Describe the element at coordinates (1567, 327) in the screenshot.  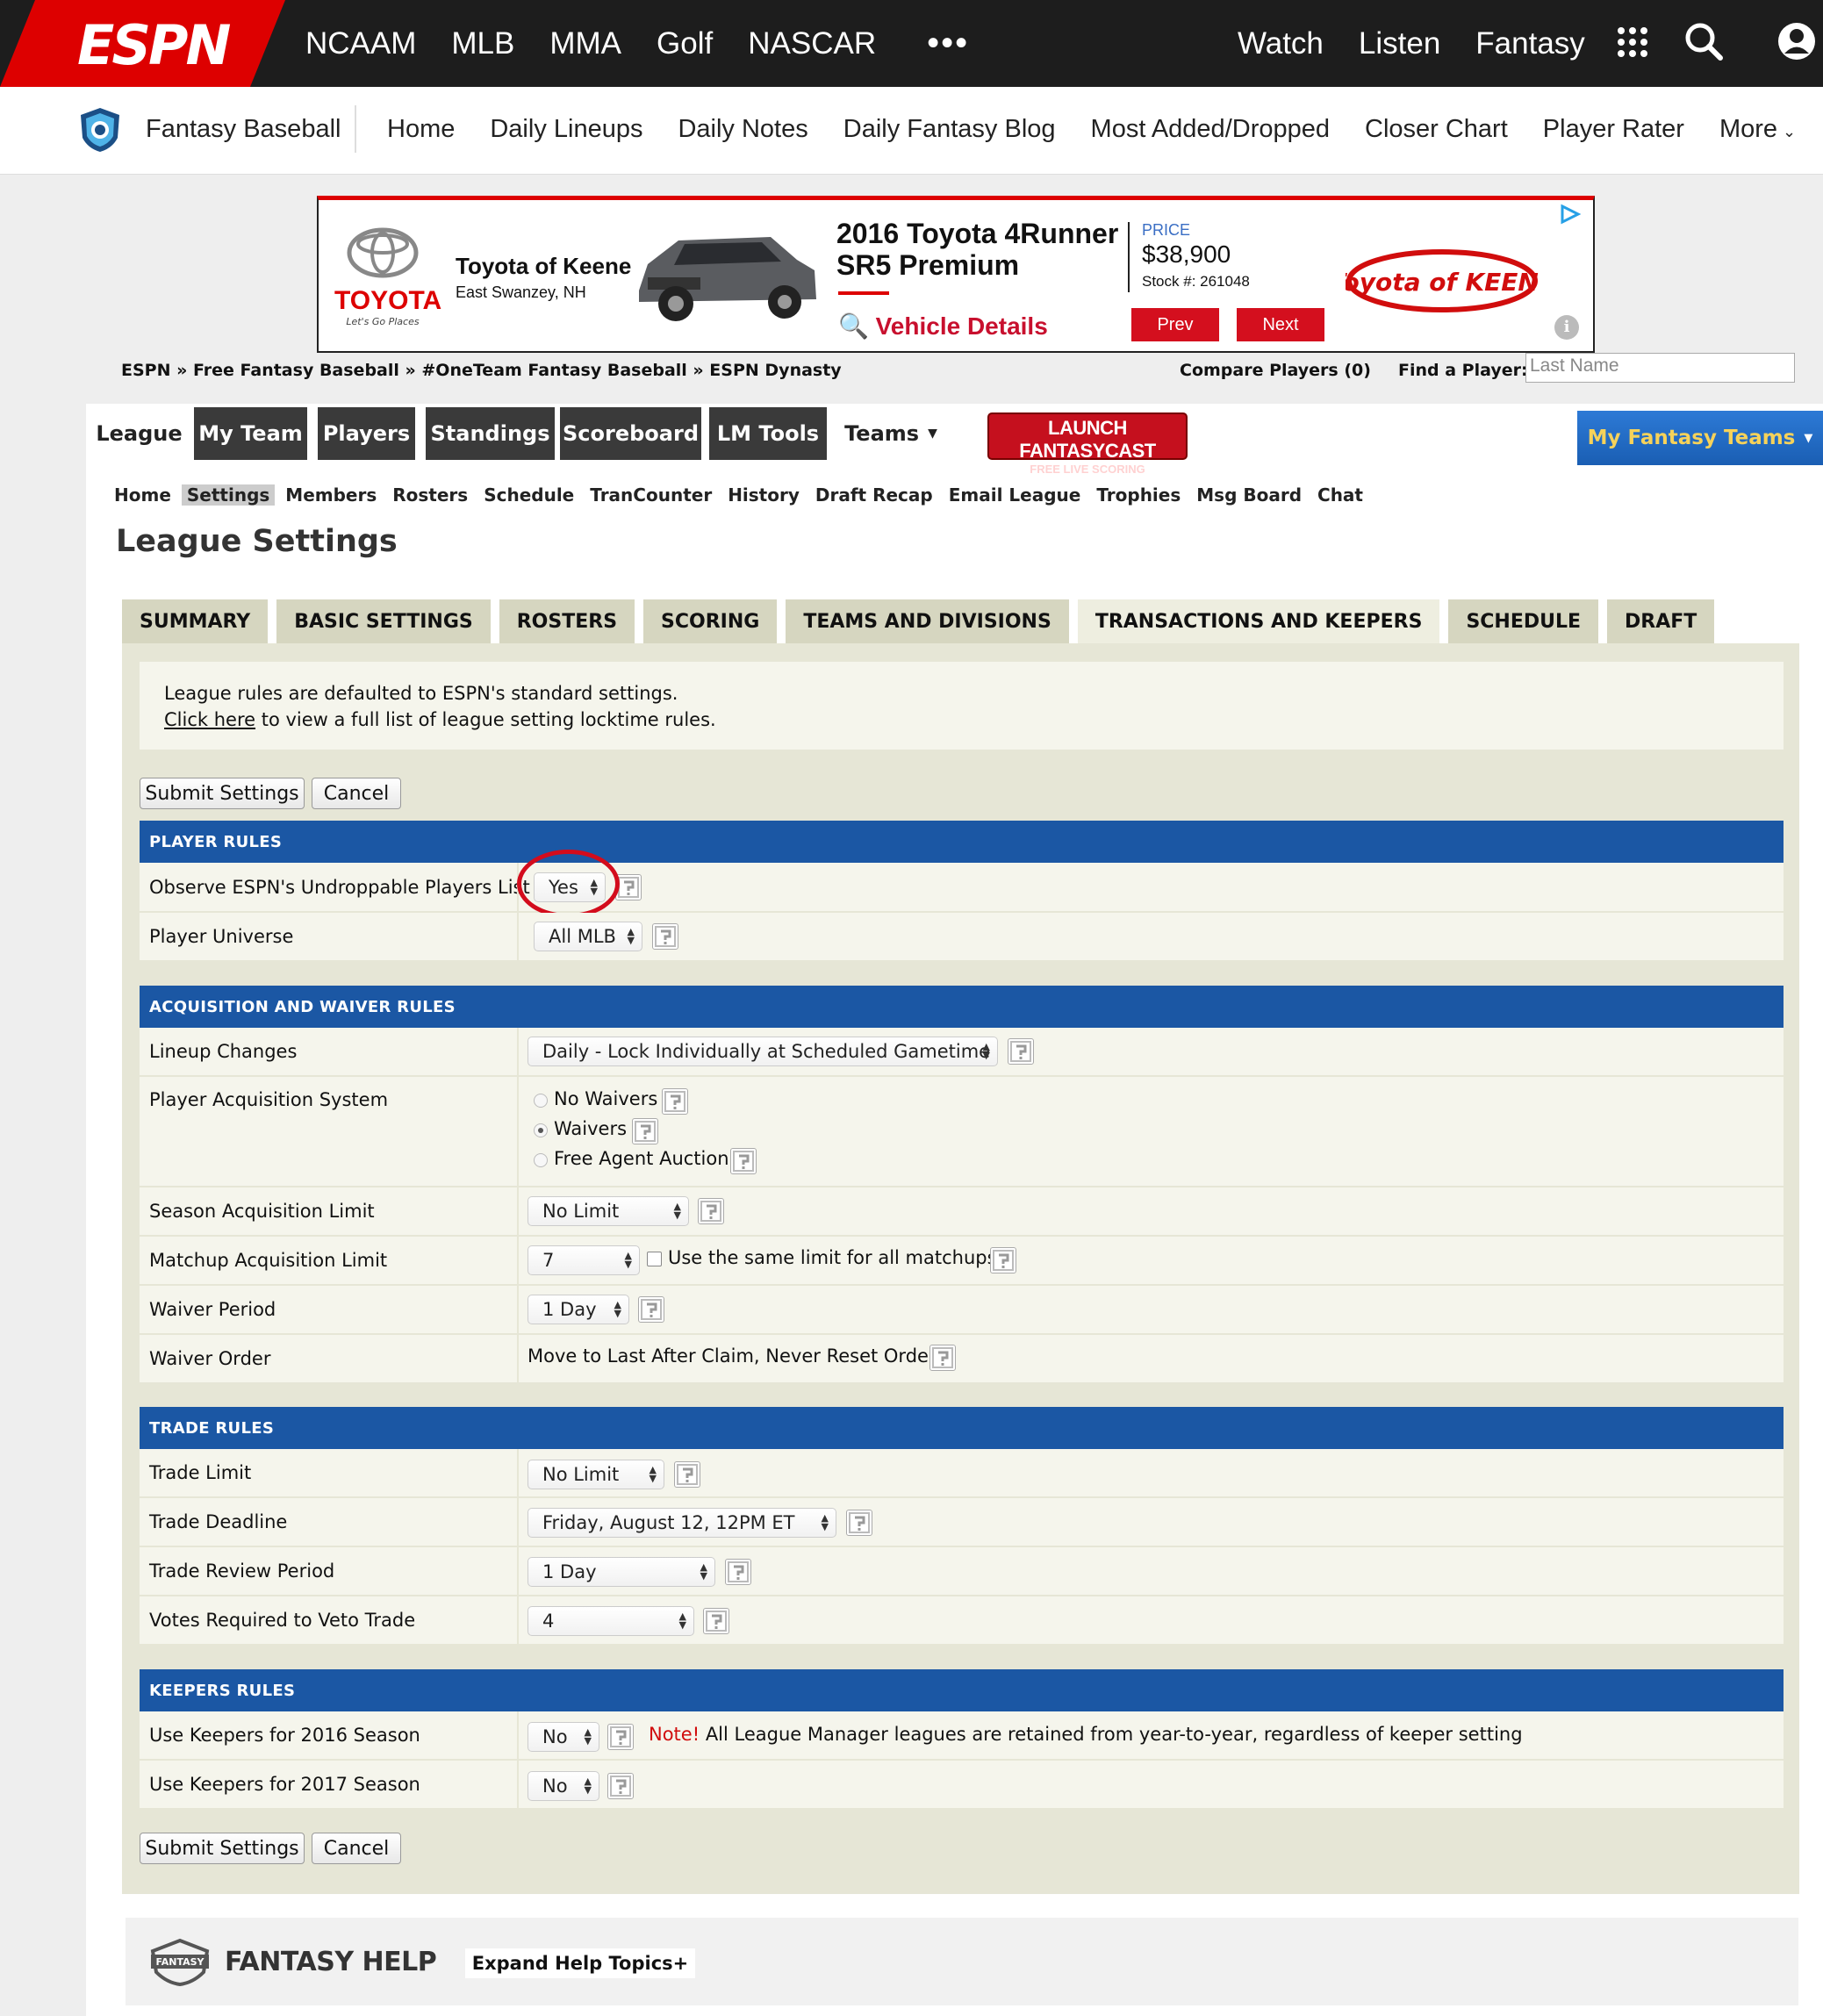
I see `ad-info-icon: i` at that location.